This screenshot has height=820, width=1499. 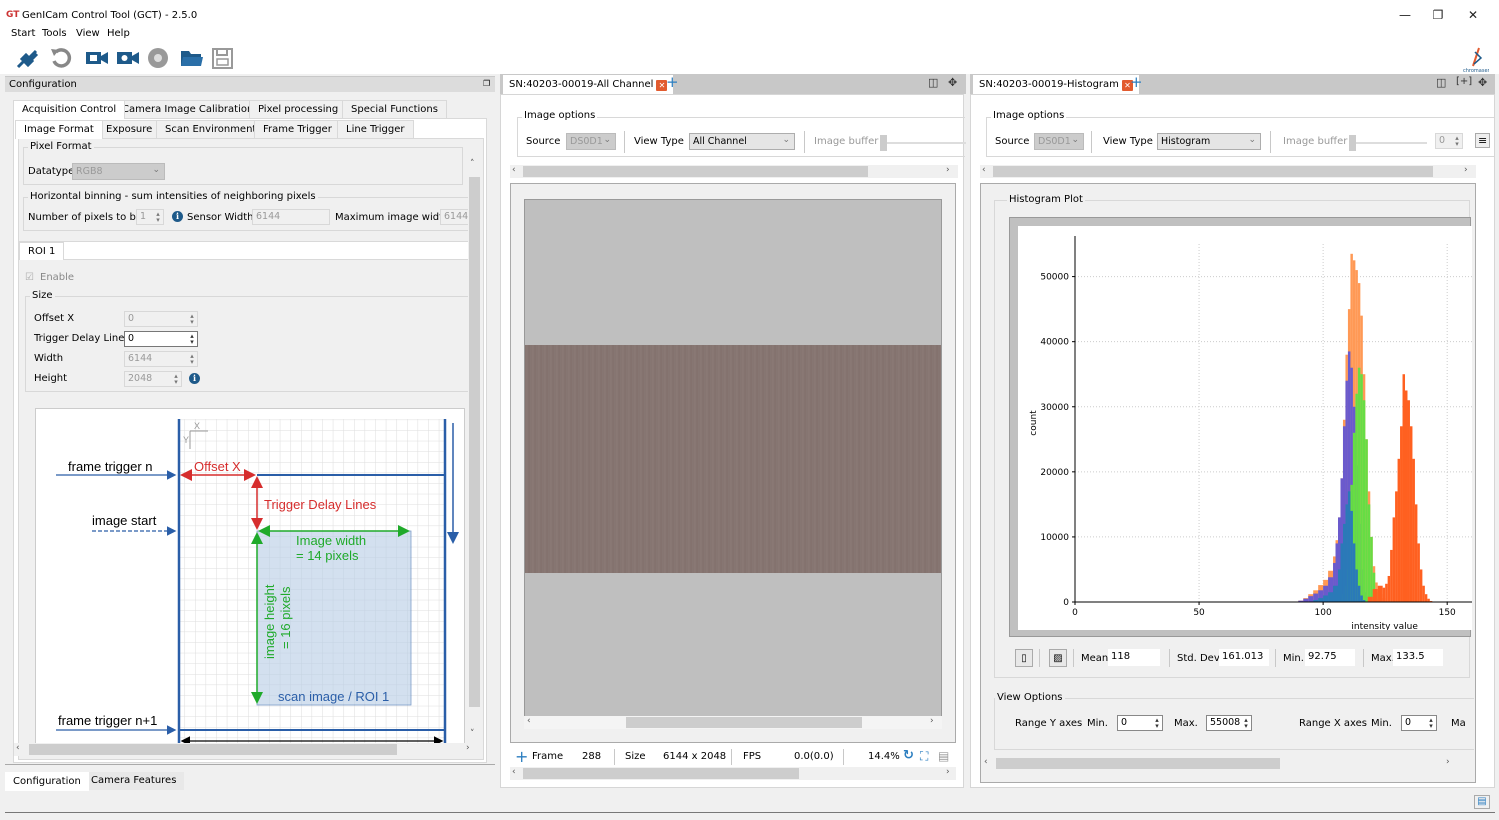 I want to click on datatype-select: RGB8 ⌄, so click(x=118, y=171).